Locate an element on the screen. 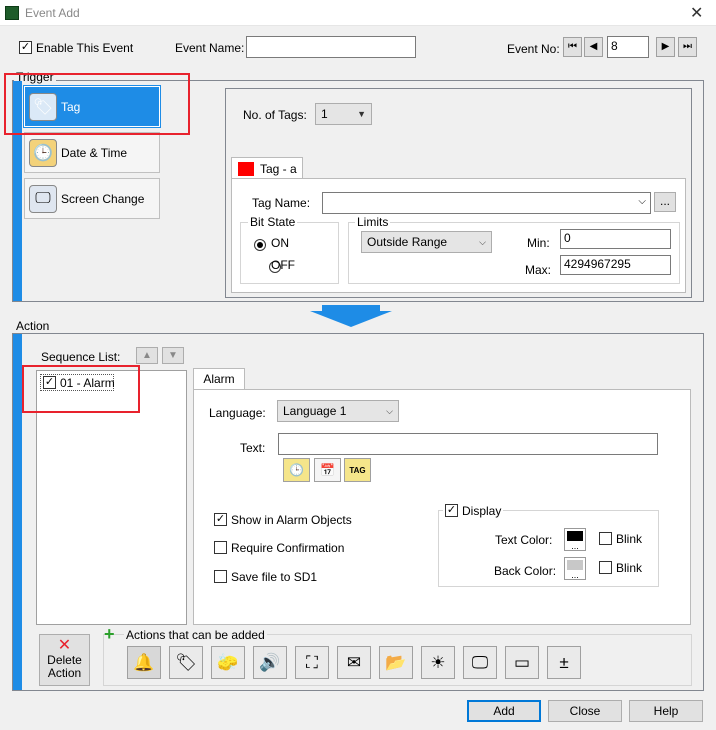 The width and height of the screenshot is (716, 730). limits-select: Outside Range ⌵ is located at coordinates (426, 242).